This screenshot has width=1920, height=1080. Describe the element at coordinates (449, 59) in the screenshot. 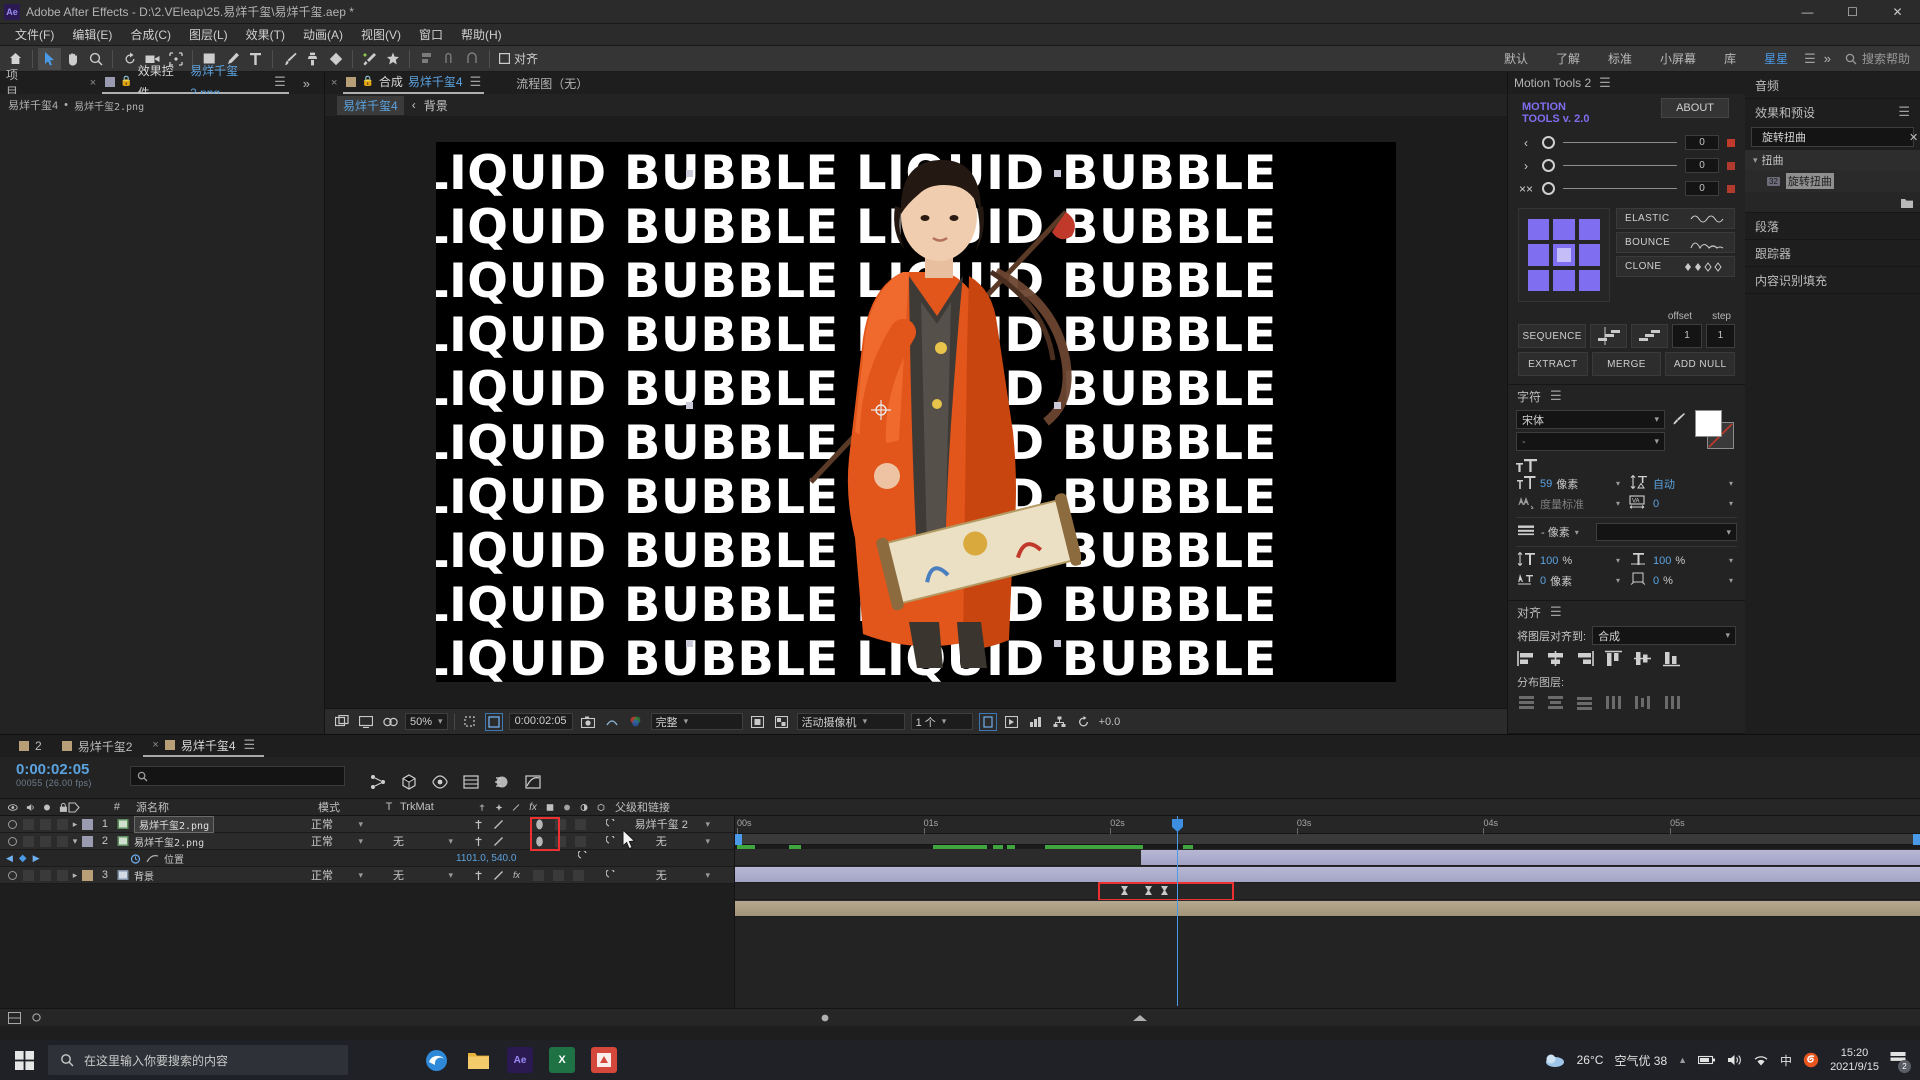

I see `snapping-icon` at that location.